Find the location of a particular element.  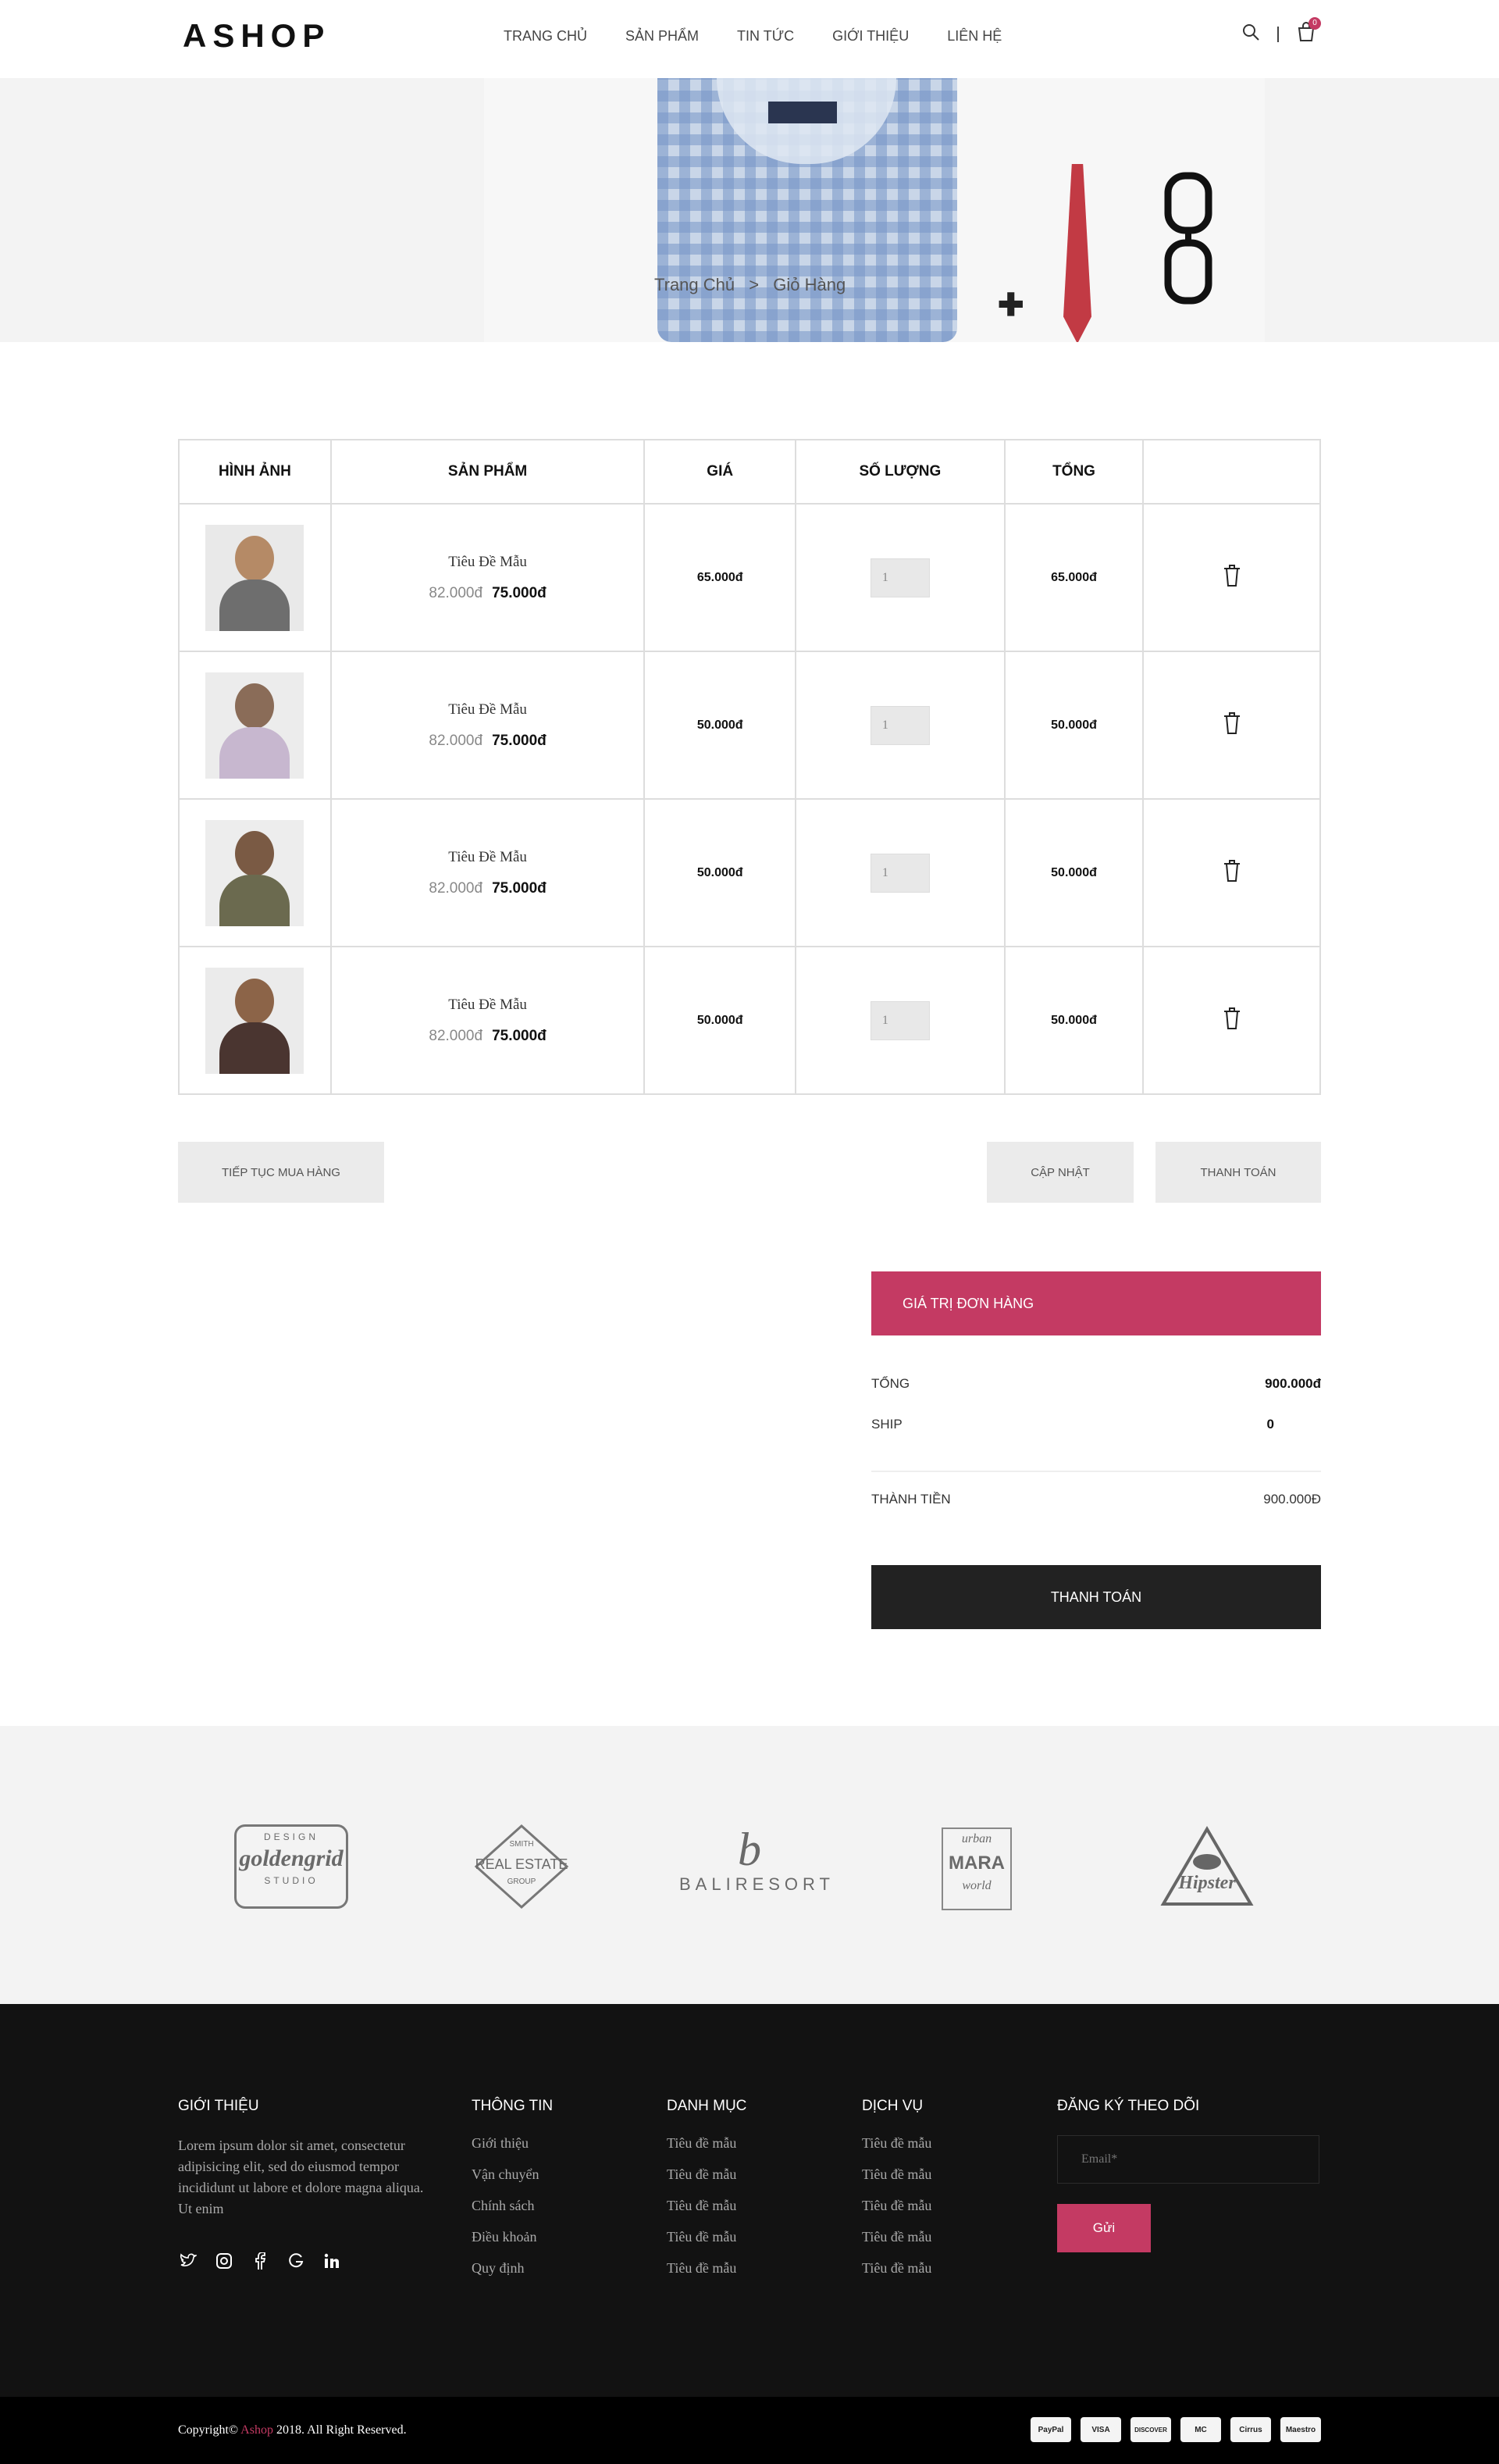

cirrus-icon: Cirrus is located at coordinates (1250, 2430).